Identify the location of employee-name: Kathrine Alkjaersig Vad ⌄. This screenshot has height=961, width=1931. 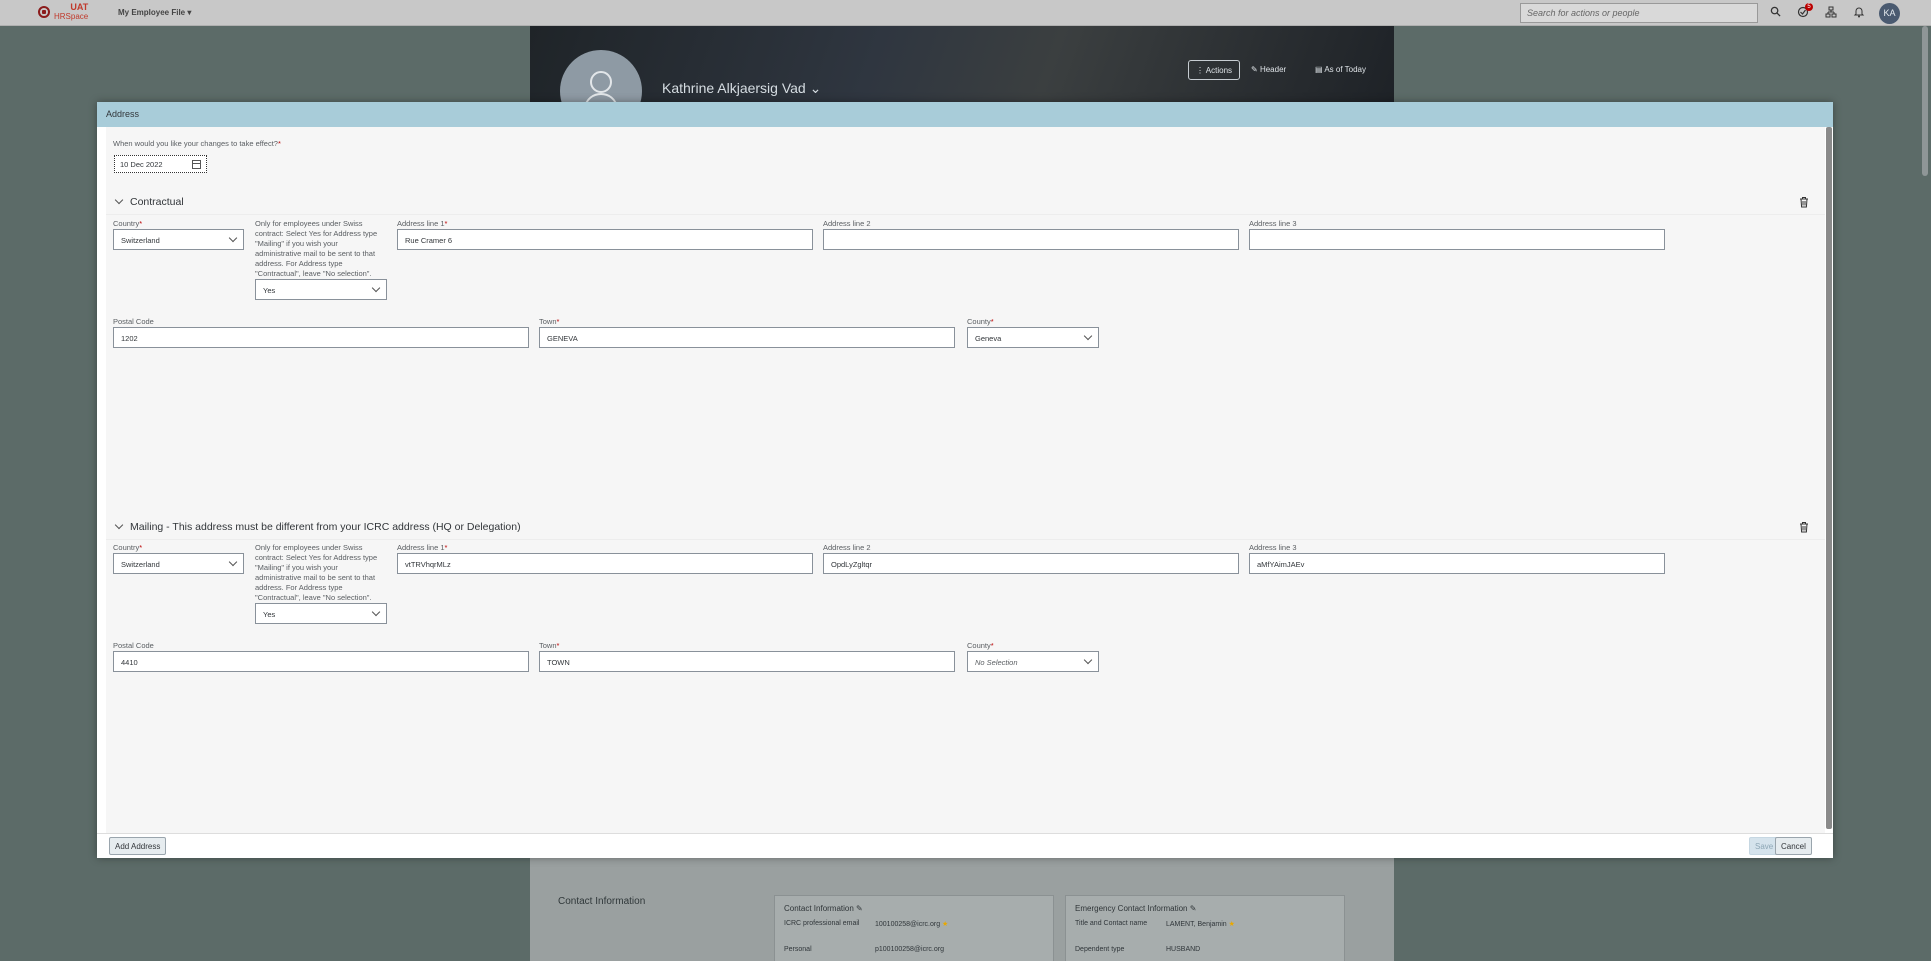
(741, 88).